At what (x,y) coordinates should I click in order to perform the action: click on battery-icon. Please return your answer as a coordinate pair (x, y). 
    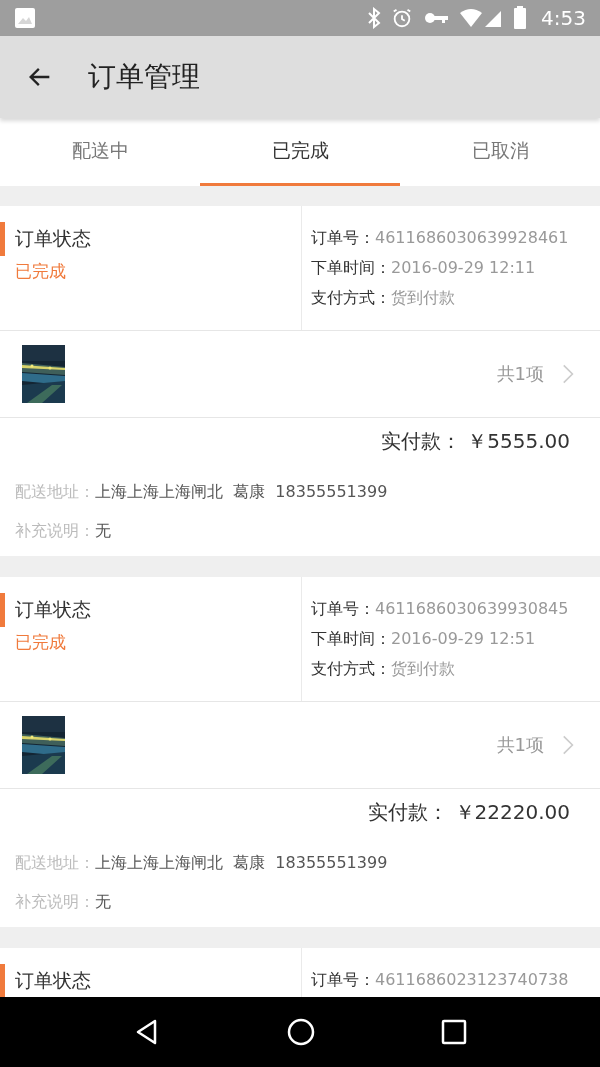
    Looking at the image, I should click on (520, 18).